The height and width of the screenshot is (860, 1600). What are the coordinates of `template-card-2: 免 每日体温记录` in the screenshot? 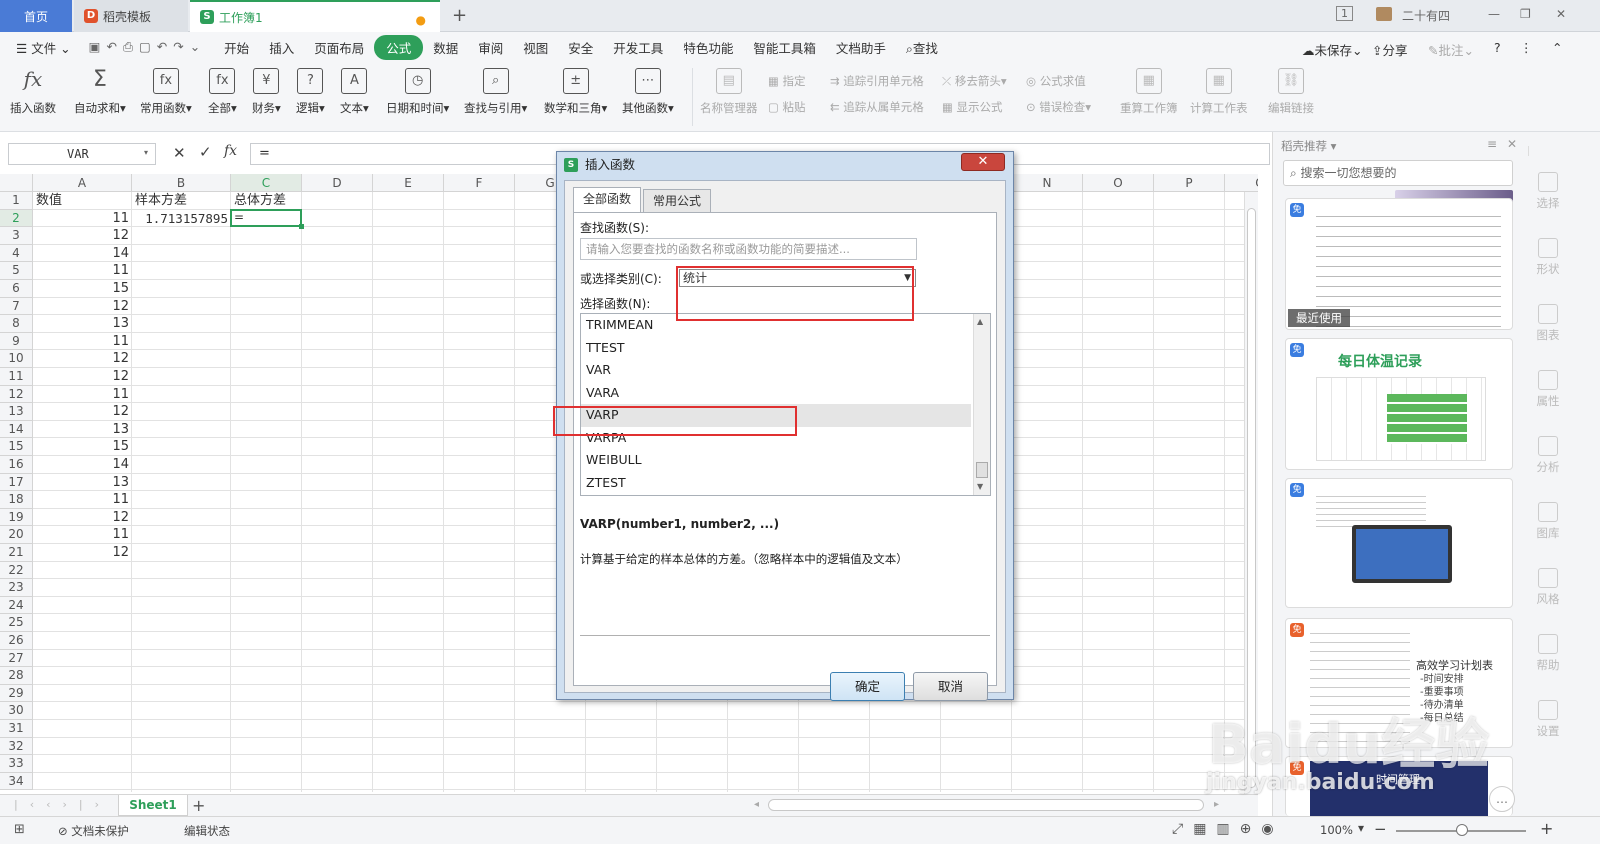 It's located at (1399, 404).